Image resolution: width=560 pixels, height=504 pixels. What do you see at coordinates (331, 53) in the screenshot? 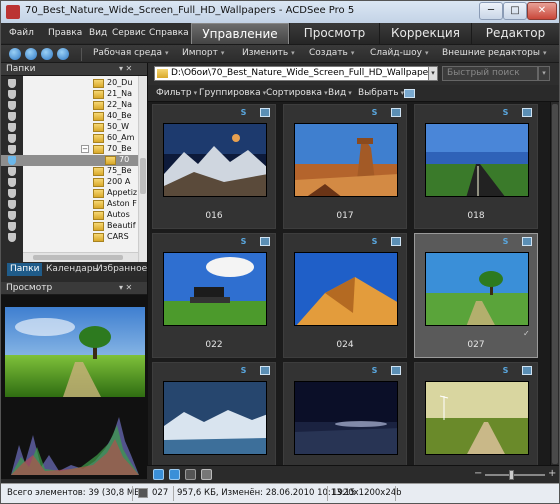
I see `create-menu: Создать ▾` at bounding box center [331, 53].